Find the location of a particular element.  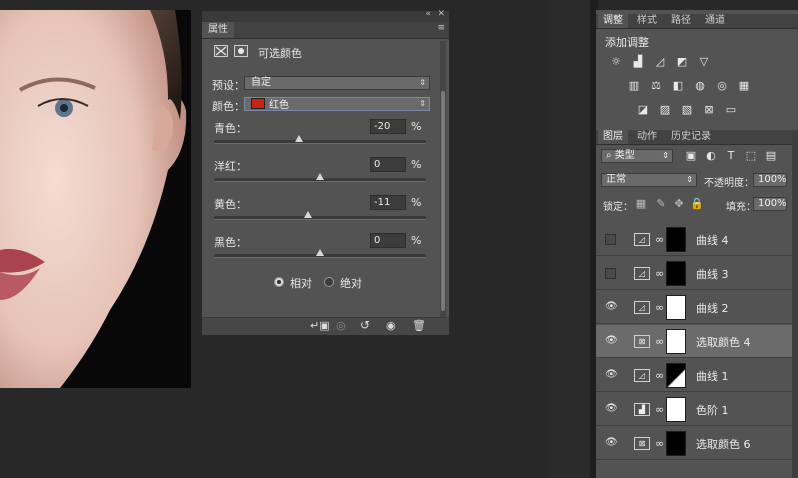

color-lookup-icon: ▦ is located at coordinates (744, 86).